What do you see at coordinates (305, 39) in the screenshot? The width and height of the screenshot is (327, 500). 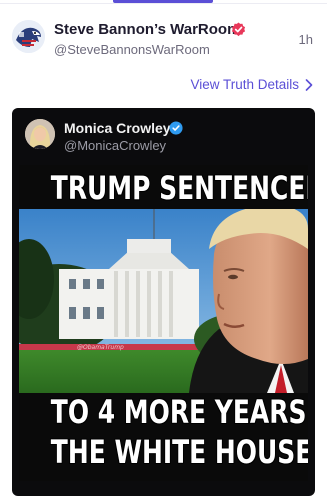 I see `post-timestamp: 1h` at bounding box center [305, 39].